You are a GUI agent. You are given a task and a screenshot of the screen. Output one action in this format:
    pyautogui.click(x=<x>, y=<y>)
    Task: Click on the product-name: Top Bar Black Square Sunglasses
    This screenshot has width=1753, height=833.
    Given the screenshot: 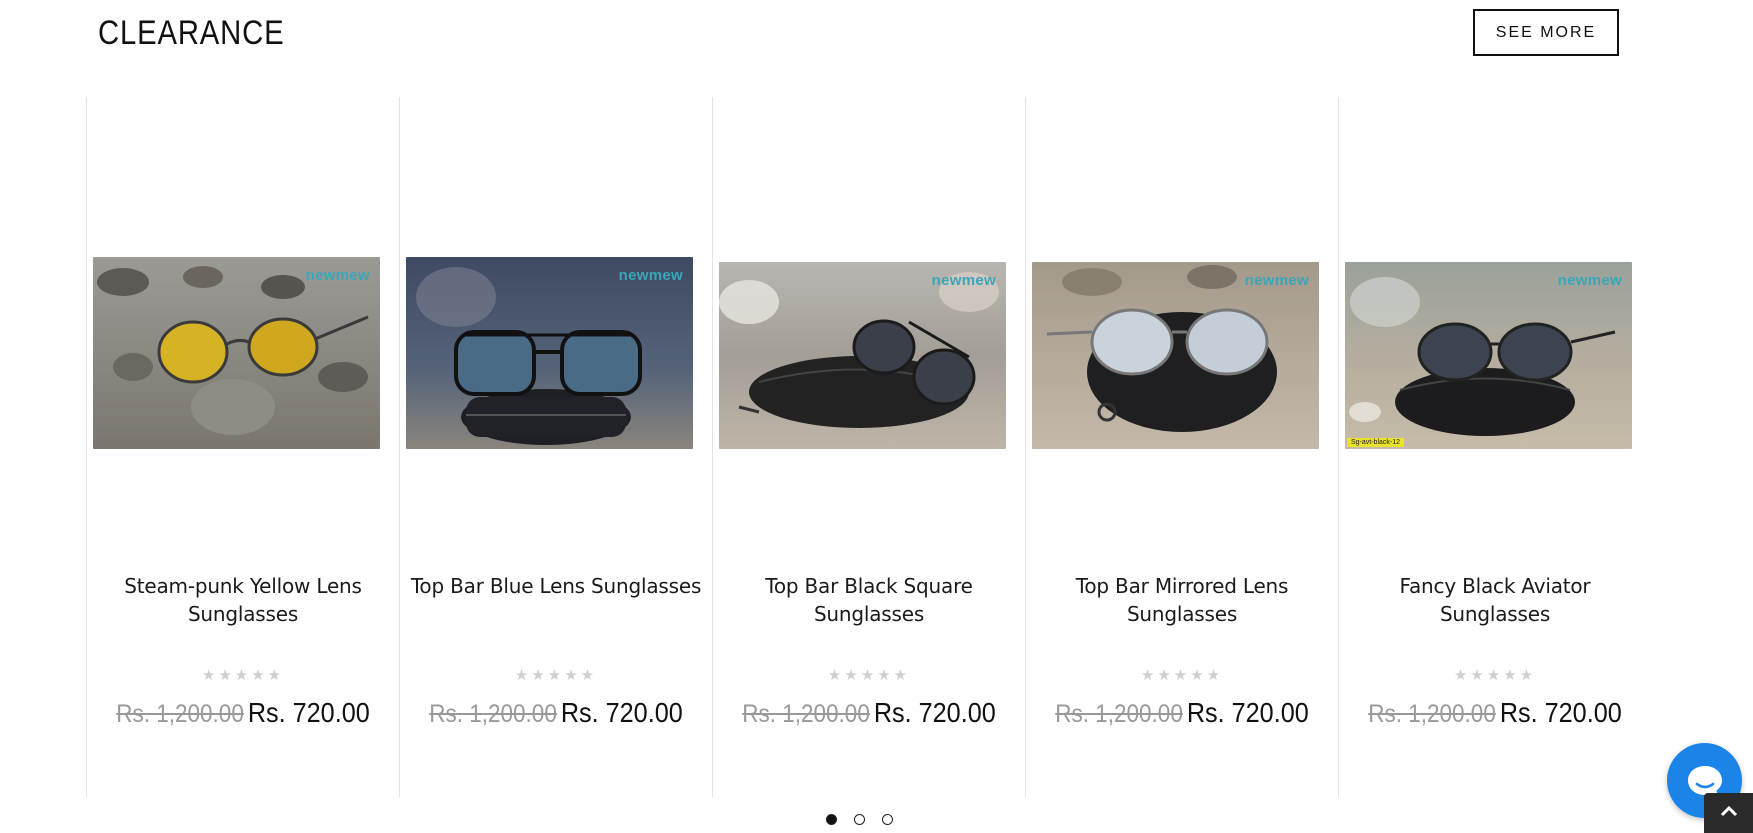 What is the action you would take?
    pyautogui.click(x=869, y=600)
    